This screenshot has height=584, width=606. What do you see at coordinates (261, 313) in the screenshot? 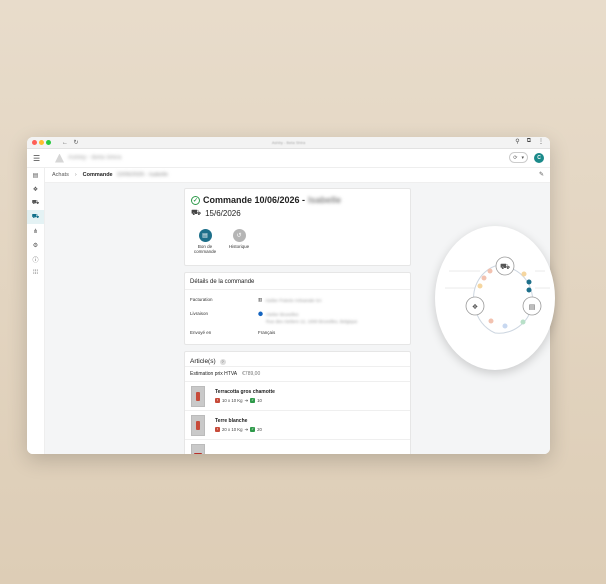
I see `location-pin-icon: ⬤` at bounding box center [261, 313].